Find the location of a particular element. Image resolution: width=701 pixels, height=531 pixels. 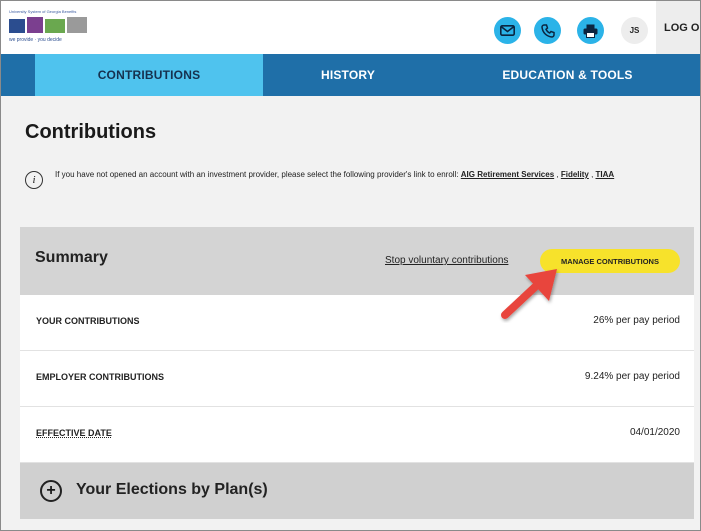

mail-button is located at coordinates (507, 30).